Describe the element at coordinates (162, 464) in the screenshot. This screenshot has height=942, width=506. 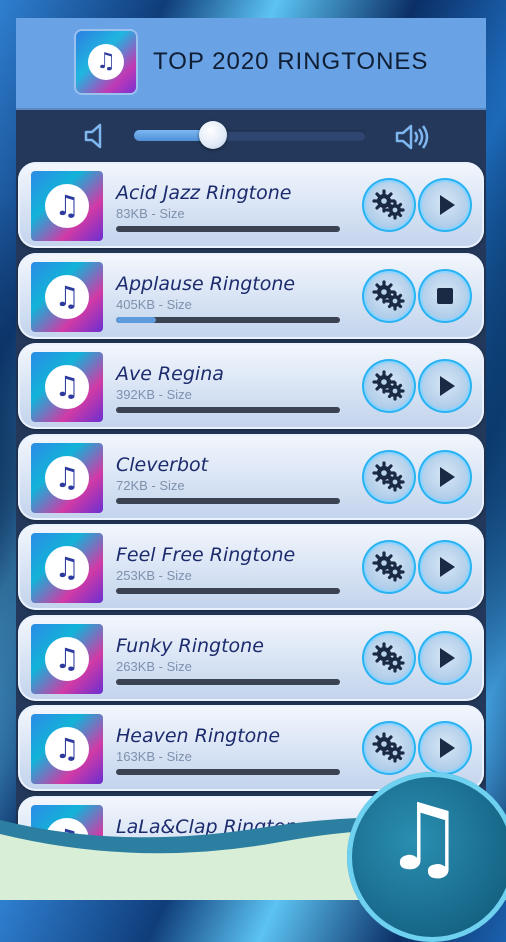
I see `ringtone-title: Cleverbot` at that location.